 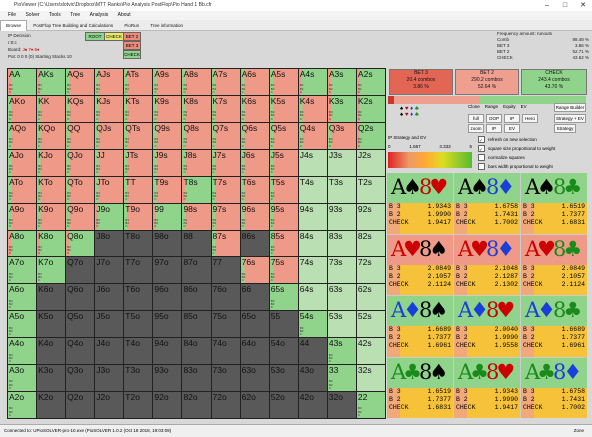 I want to click on hand-cell: 84s, so click(x=312, y=243).